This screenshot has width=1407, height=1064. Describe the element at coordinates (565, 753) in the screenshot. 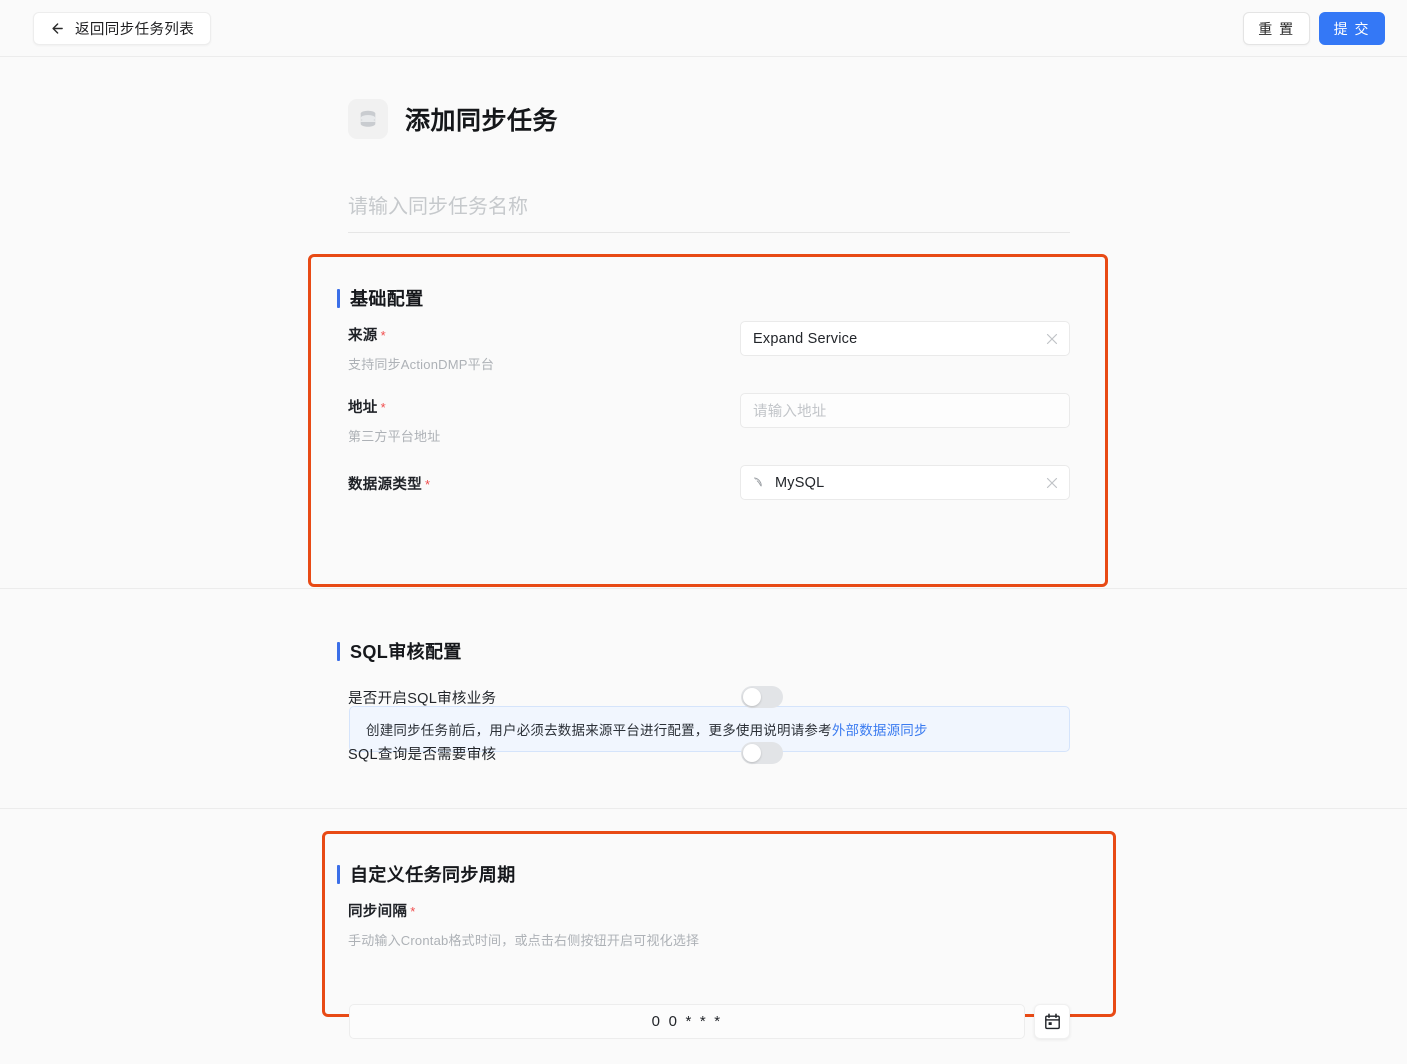

I see `sql-query-review-row: SQL查询是否需要审核` at that location.